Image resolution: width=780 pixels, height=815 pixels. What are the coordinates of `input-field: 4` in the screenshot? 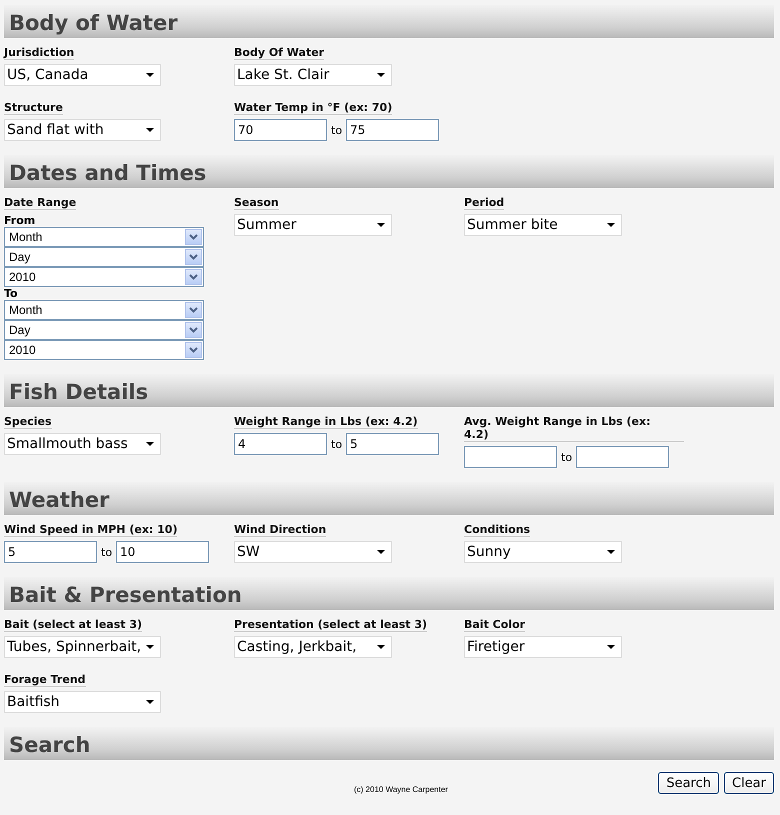 It's located at (280, 444).